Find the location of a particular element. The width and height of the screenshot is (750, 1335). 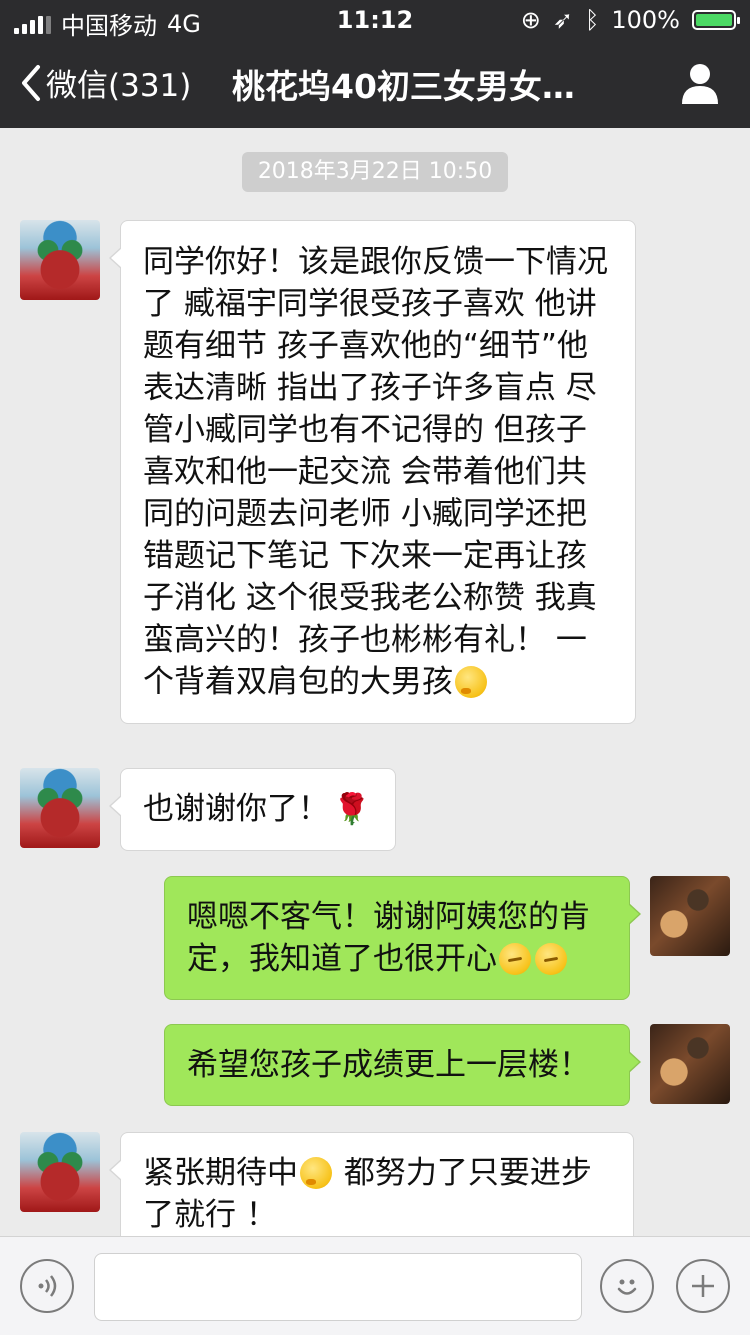

status-bar: 中国移动 4G 11:12 ⊕ ➶ ᛒ 100% is located at coordinates (375, 20).